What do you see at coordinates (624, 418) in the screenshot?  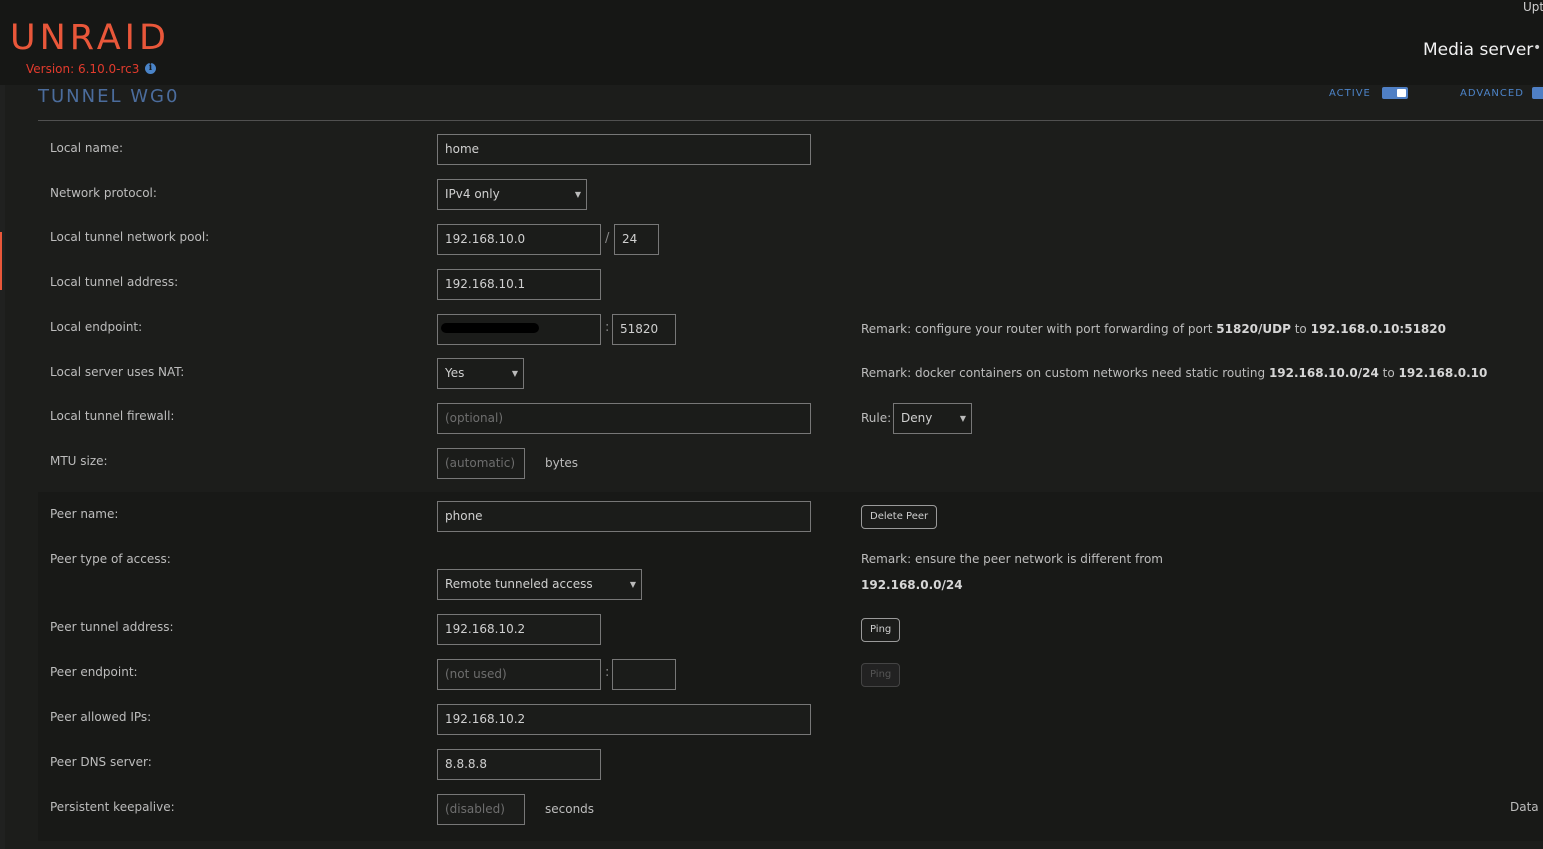 I see `firewall-input: (optional)` at bounding box center [624, 418].